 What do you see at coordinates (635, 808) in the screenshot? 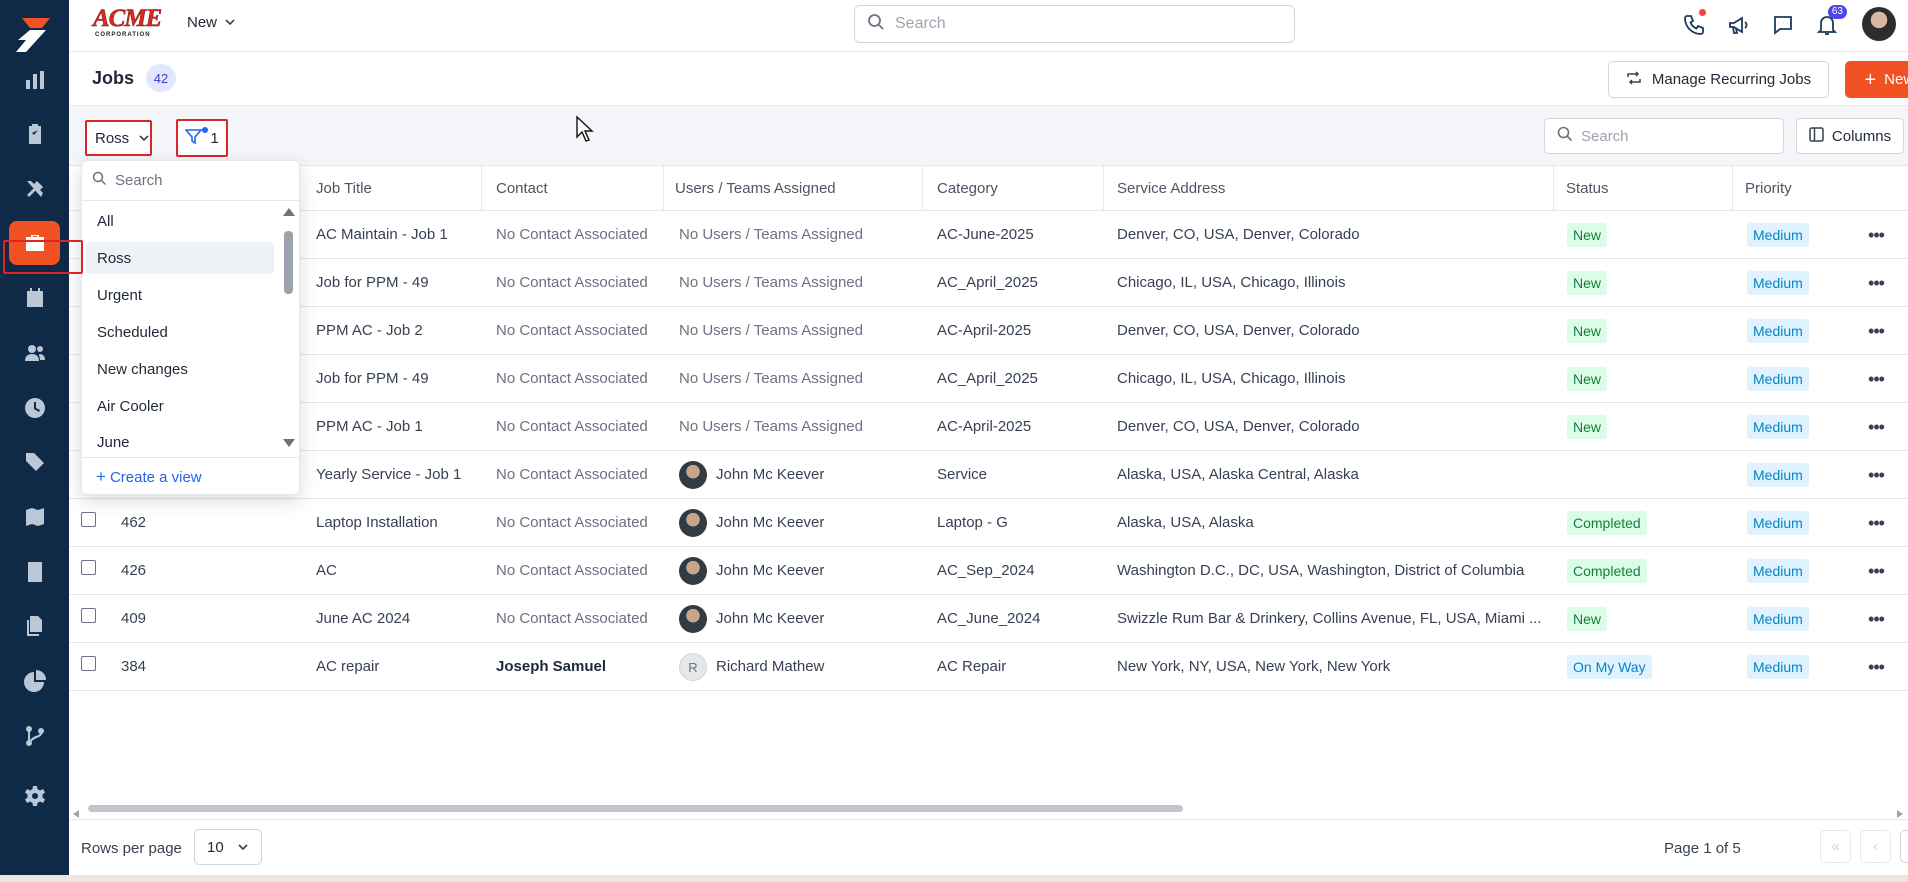
I see `horizontal-scroll-thumb` at bounding box center [635, 808].